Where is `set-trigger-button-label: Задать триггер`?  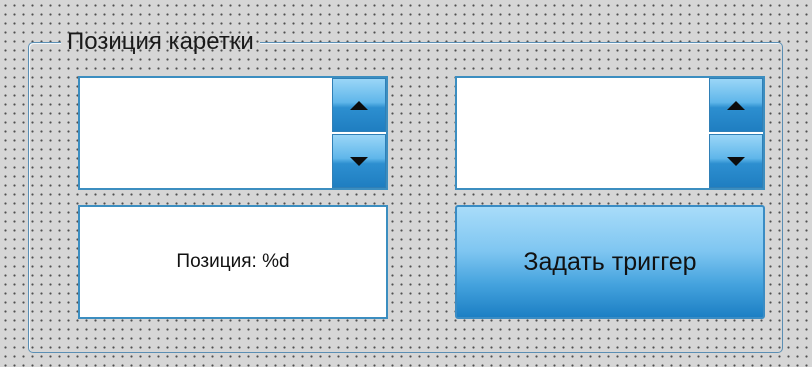 set-trigger-button-label: Задать триггер is located at coordinates (610, 261).